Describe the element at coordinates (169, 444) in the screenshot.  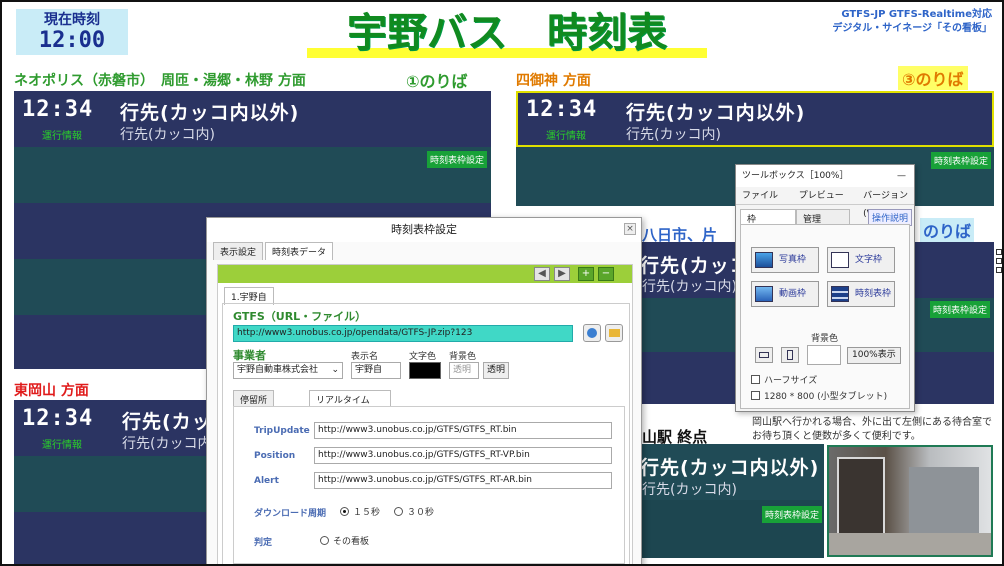
I see `board4-sub: 行先(カッコ内)` at that location.